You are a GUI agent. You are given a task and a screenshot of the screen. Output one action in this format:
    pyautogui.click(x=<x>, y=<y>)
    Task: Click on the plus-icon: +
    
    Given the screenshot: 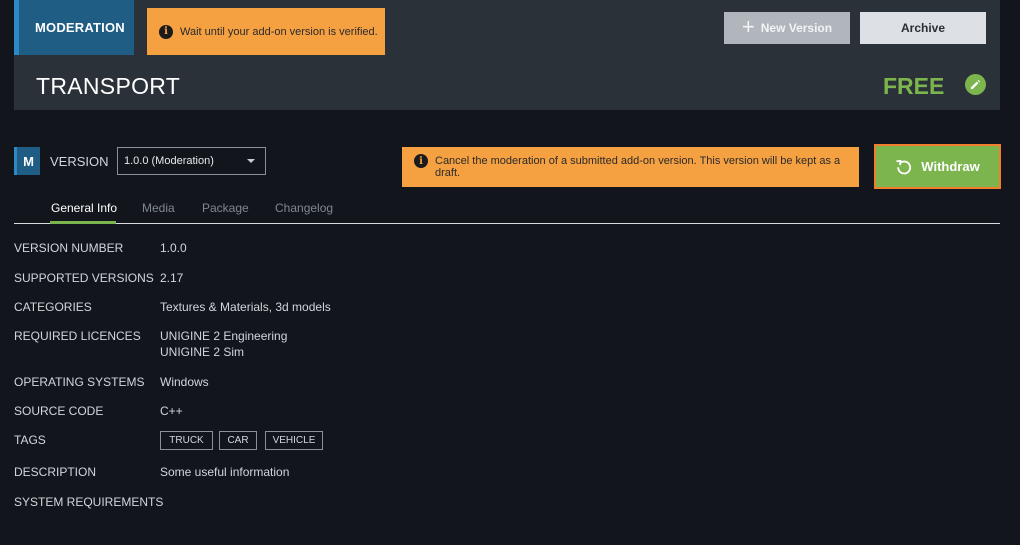 What is the action you would take?
    pyautogui.click(x=748, y=26)
    